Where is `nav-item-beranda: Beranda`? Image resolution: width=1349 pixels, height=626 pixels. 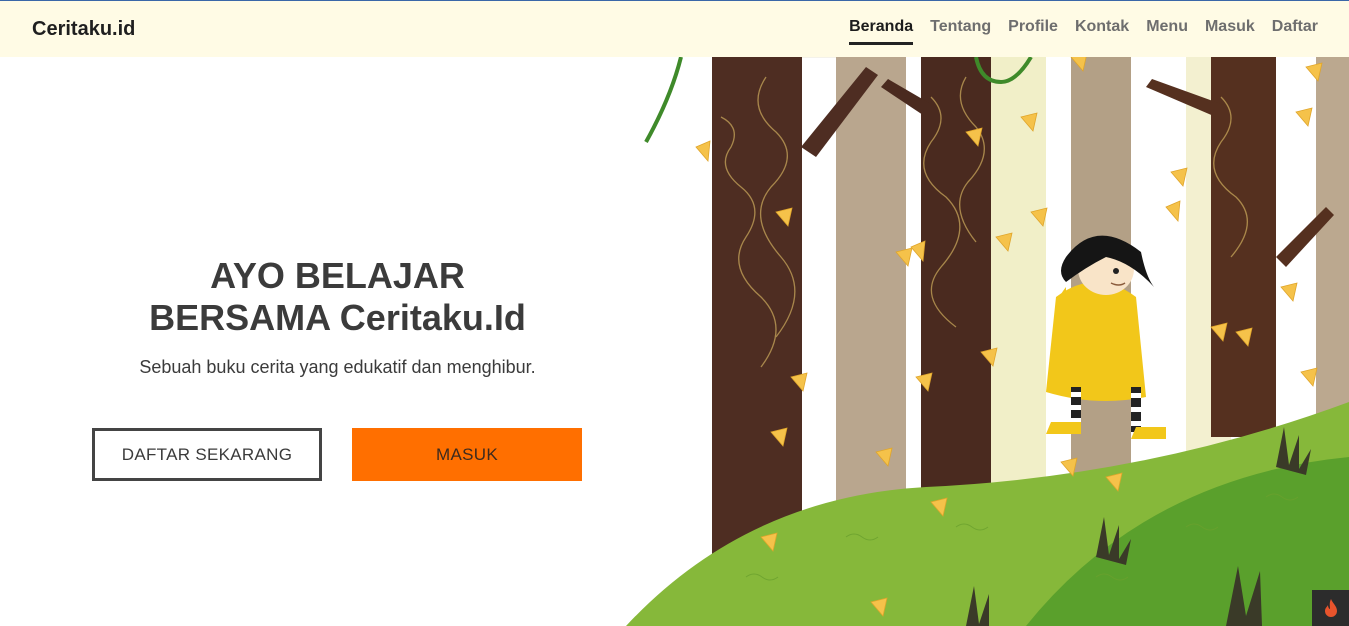
nav-item-beranda: Beranda is located at coordinates (881, 31).